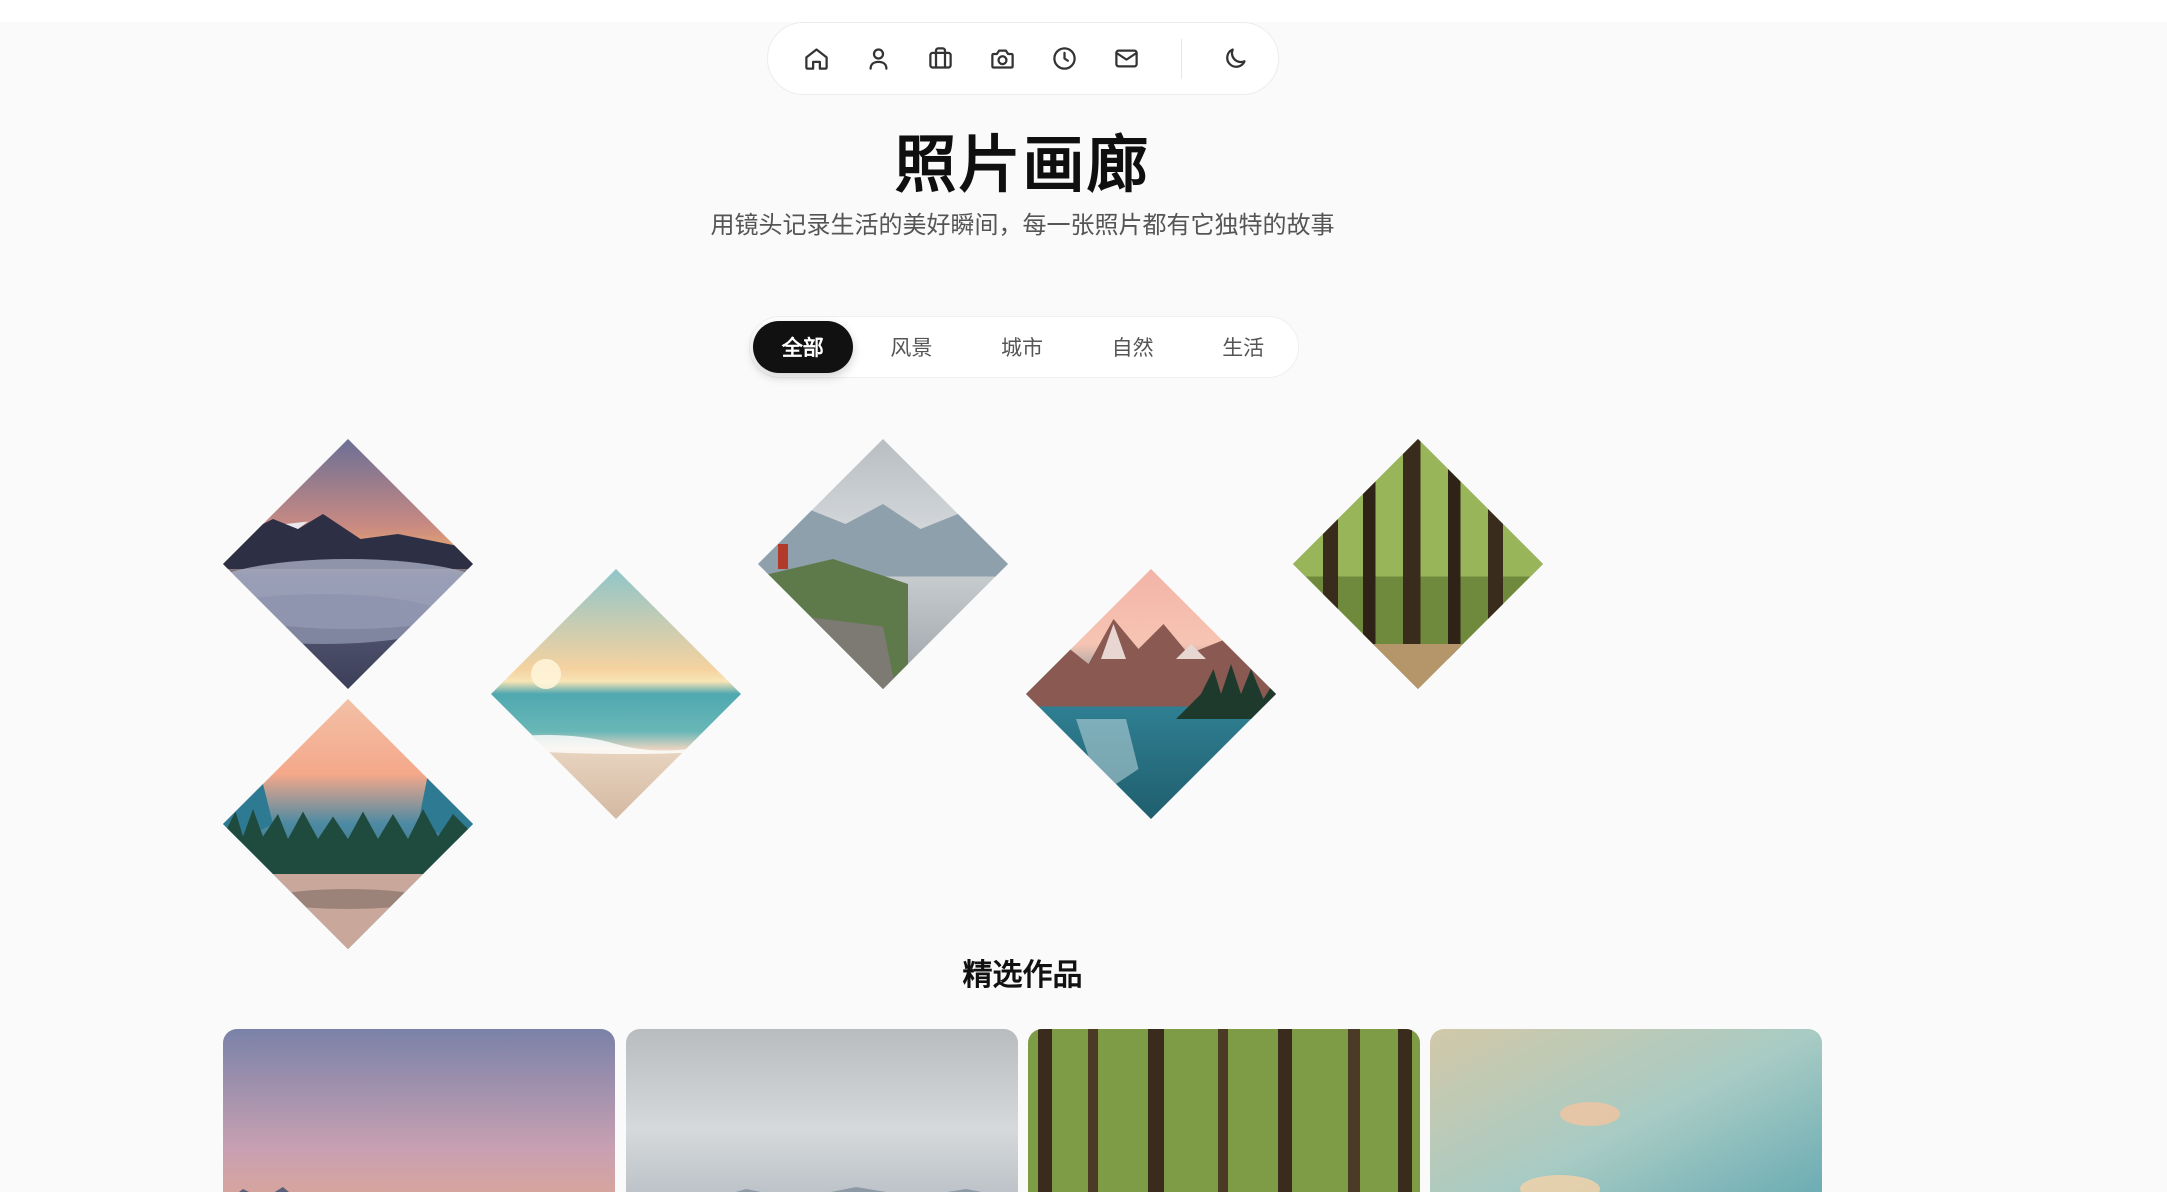 The width and height of the screenshot is (2167, 1192). I want to click on mail-icon, so click(1126, 59).